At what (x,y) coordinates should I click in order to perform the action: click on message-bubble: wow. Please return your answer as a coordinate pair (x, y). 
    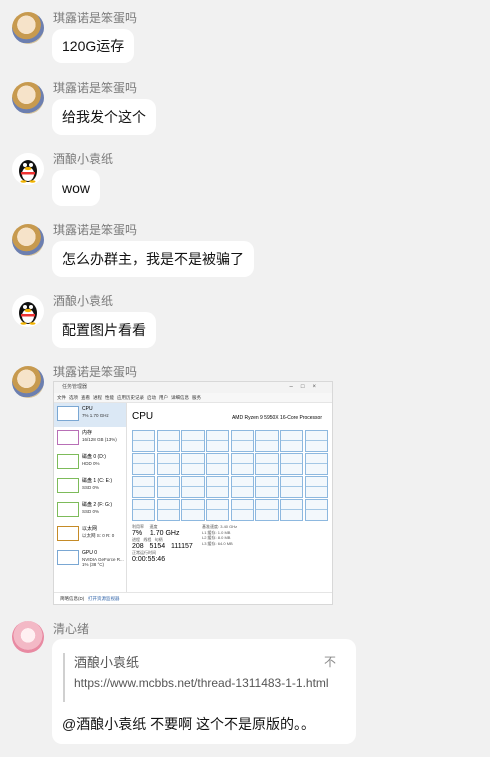
    Looking at the image, I should click on (76, 188).